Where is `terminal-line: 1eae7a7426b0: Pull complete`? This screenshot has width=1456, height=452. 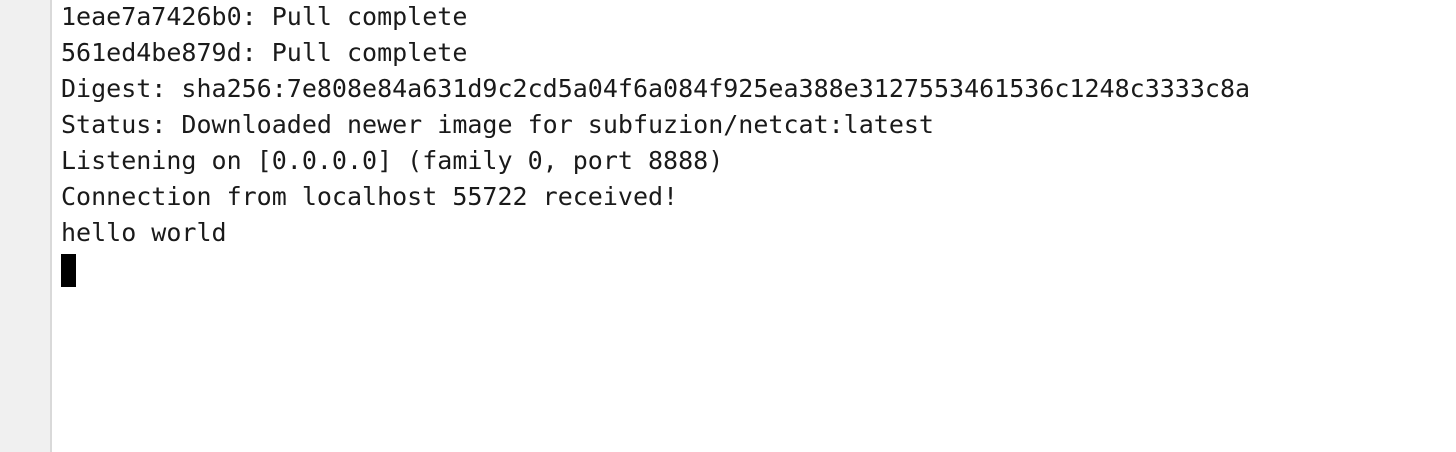 terminal-line: 1eae7a7426b0: Pull complete is located at coordinates (264, 16).